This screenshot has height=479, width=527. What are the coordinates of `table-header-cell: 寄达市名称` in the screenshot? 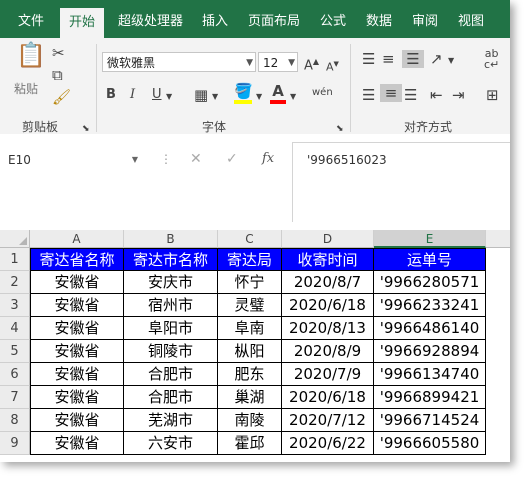 It's located at (171, 259).